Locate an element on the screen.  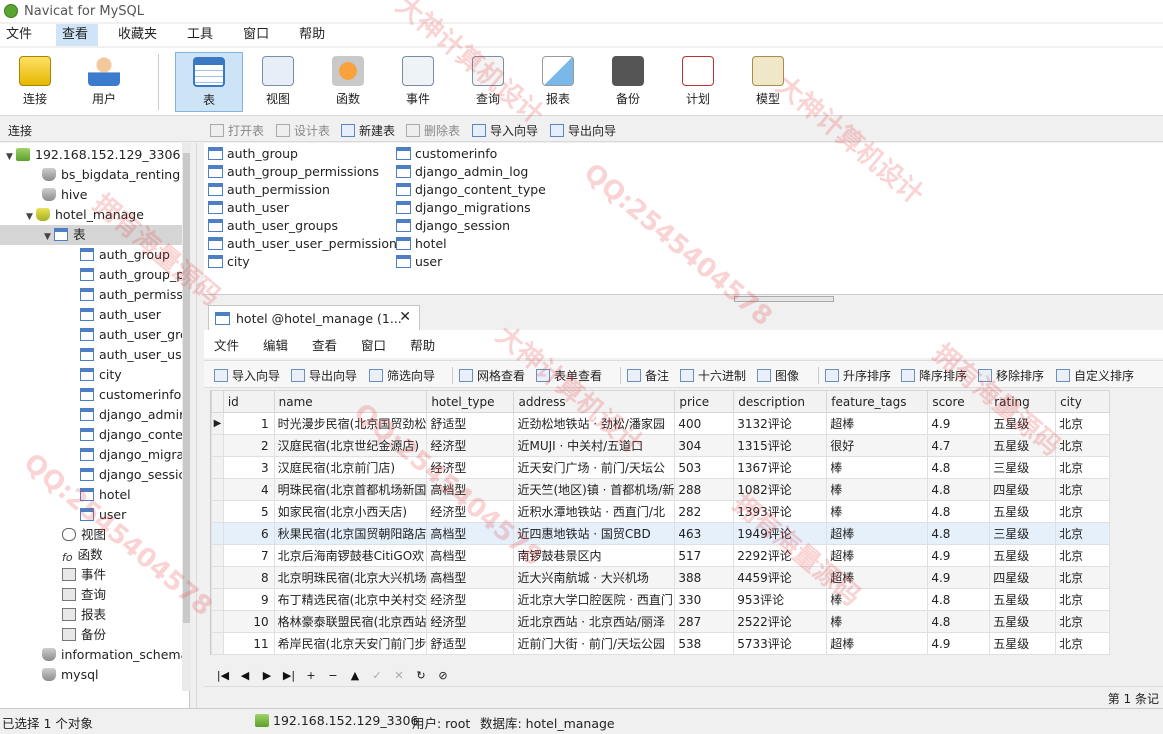
table-cell: 10 is located at coordinates (248, 621).